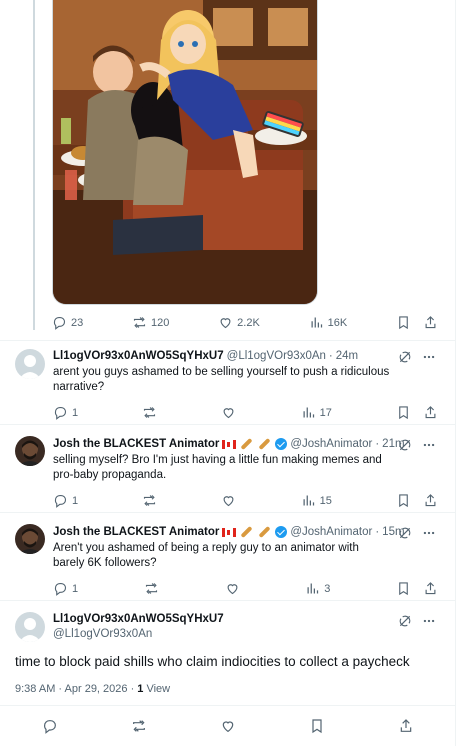  I want to click on views-button: 3, so click(317, 588).